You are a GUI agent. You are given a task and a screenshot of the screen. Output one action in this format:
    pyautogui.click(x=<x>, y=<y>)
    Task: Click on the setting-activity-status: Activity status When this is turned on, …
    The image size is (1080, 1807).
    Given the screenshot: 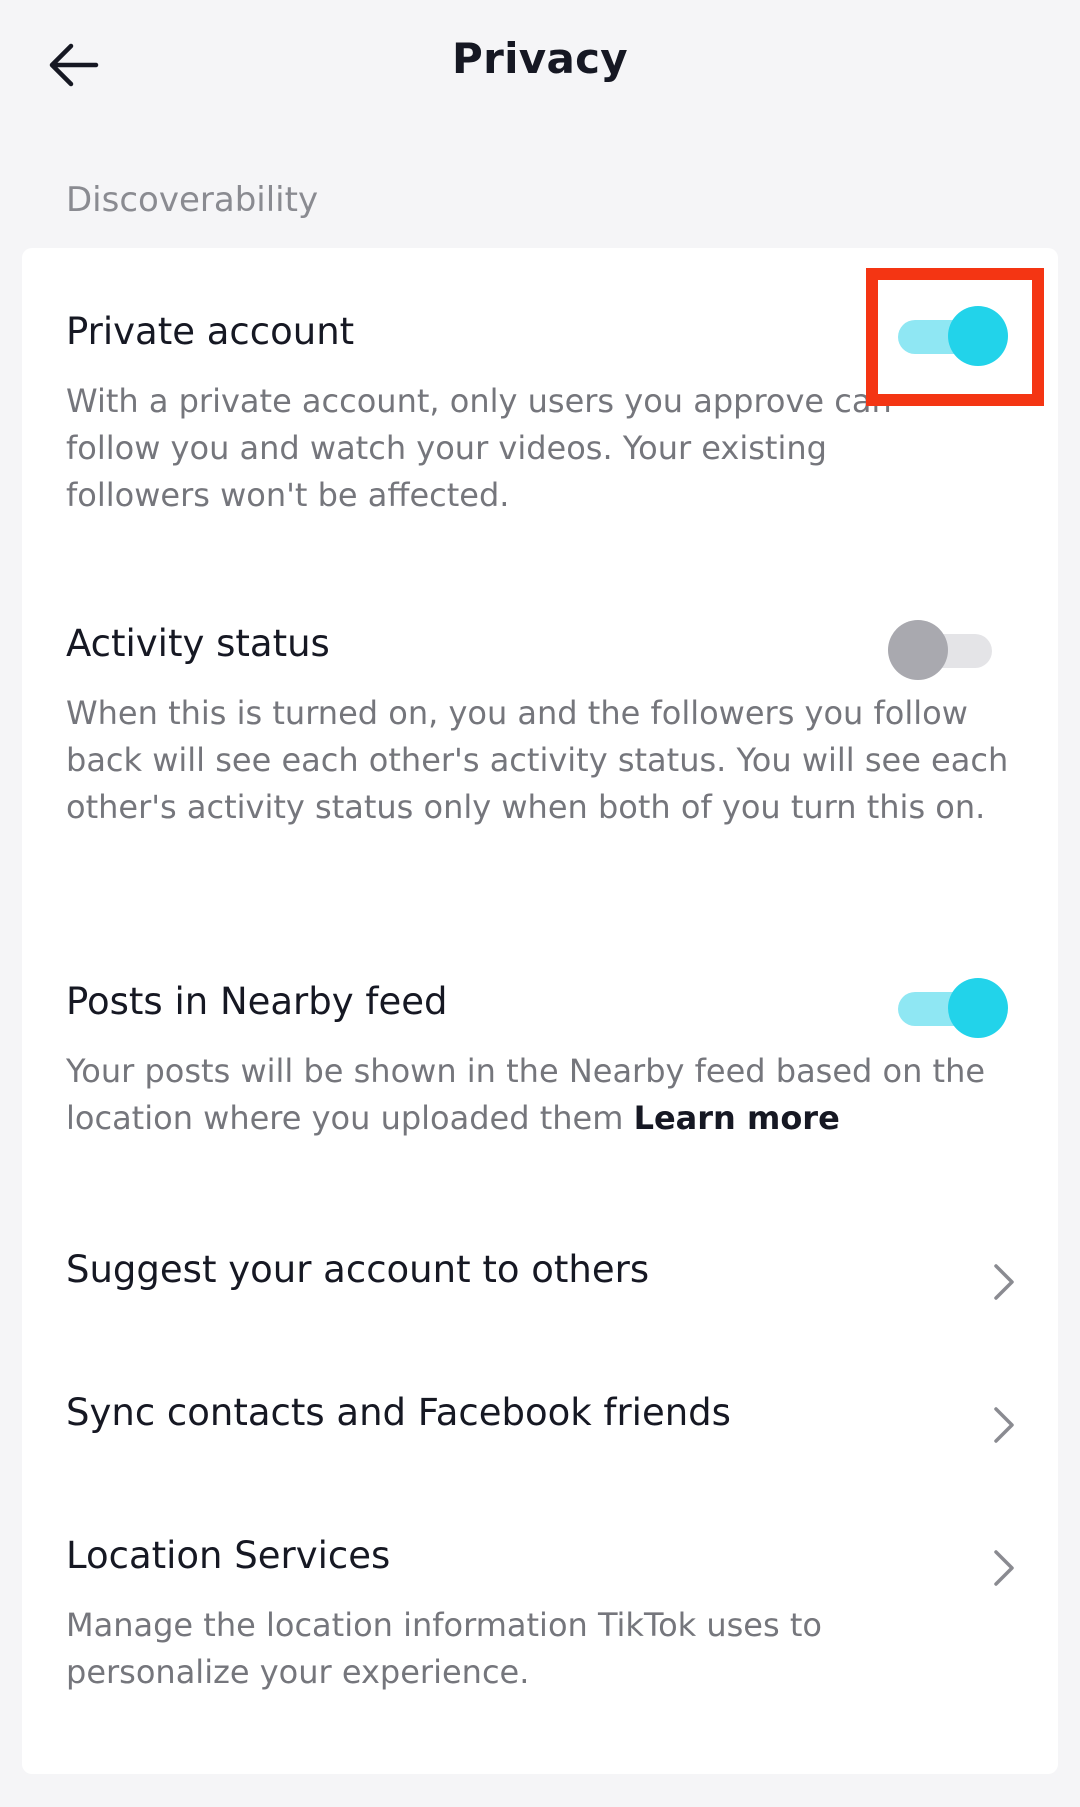 What is the action you would take?
    pyautogui.click(x=546, y=726)
    